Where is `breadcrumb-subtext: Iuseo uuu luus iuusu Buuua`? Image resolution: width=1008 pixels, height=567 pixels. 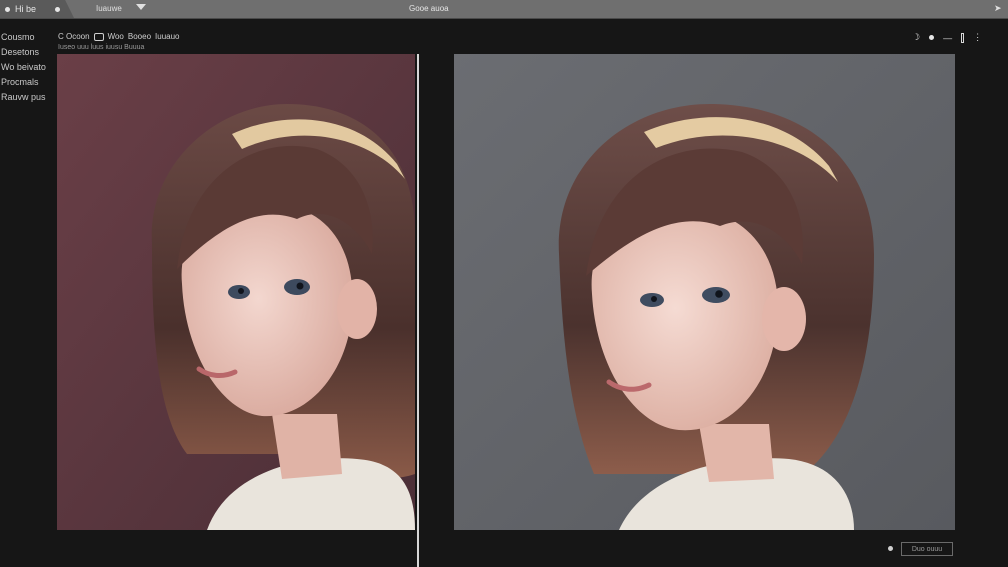 breadcrumb-subtext: Iuseo uuu luus iuusu Buuua is located at coordinates (101, 47).